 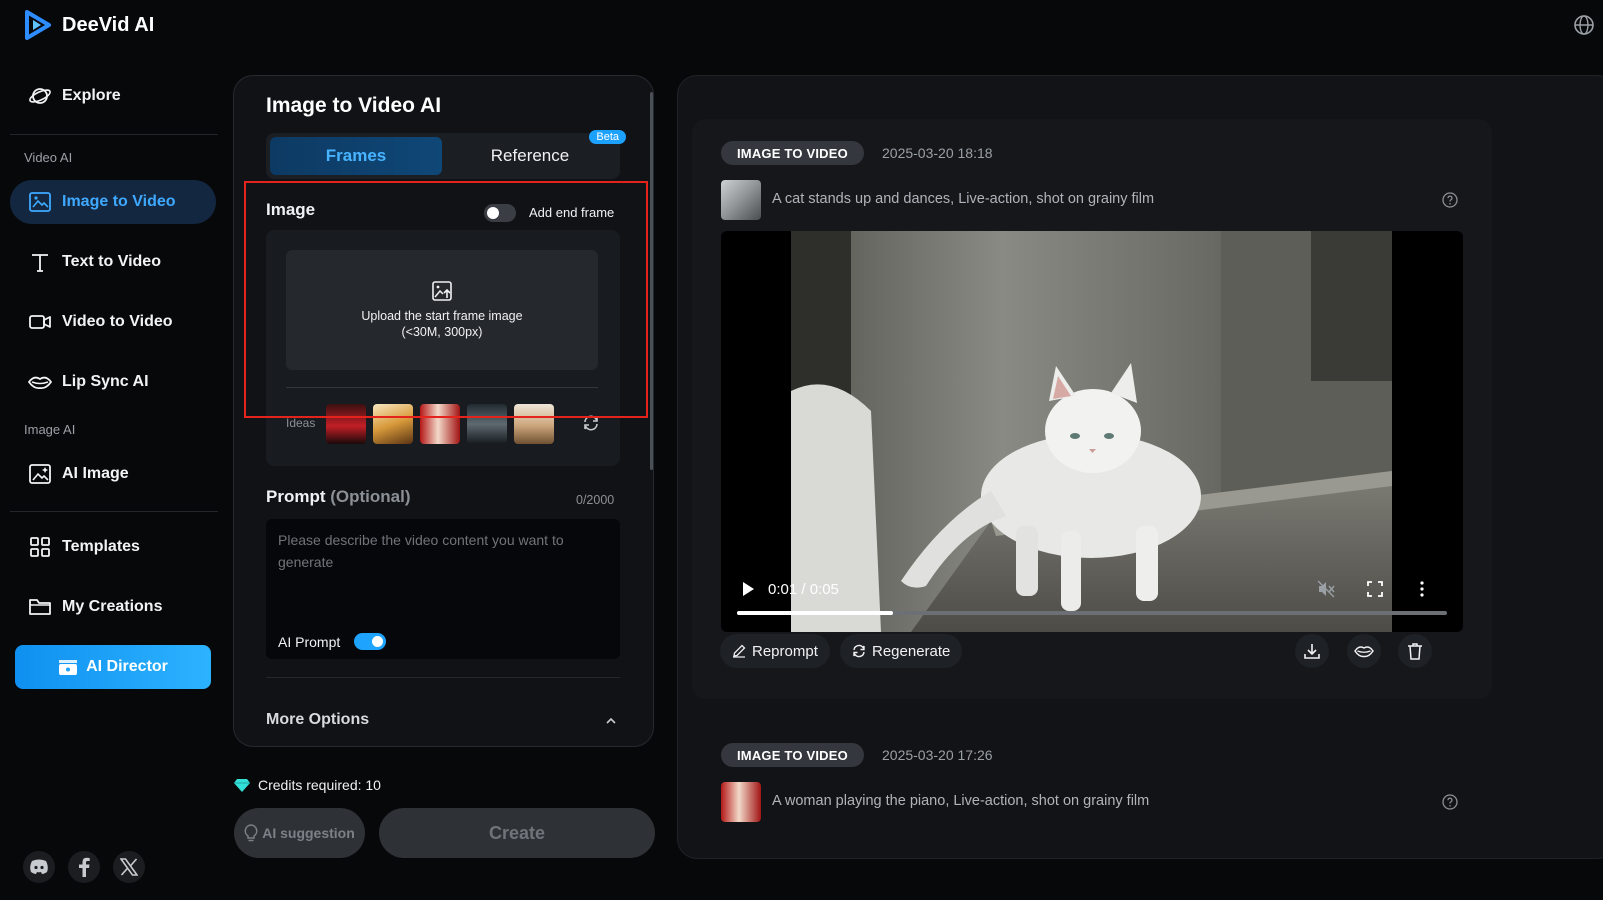 I want to click on sidebar-item-label: AI Image, so click(x=95, y=473).